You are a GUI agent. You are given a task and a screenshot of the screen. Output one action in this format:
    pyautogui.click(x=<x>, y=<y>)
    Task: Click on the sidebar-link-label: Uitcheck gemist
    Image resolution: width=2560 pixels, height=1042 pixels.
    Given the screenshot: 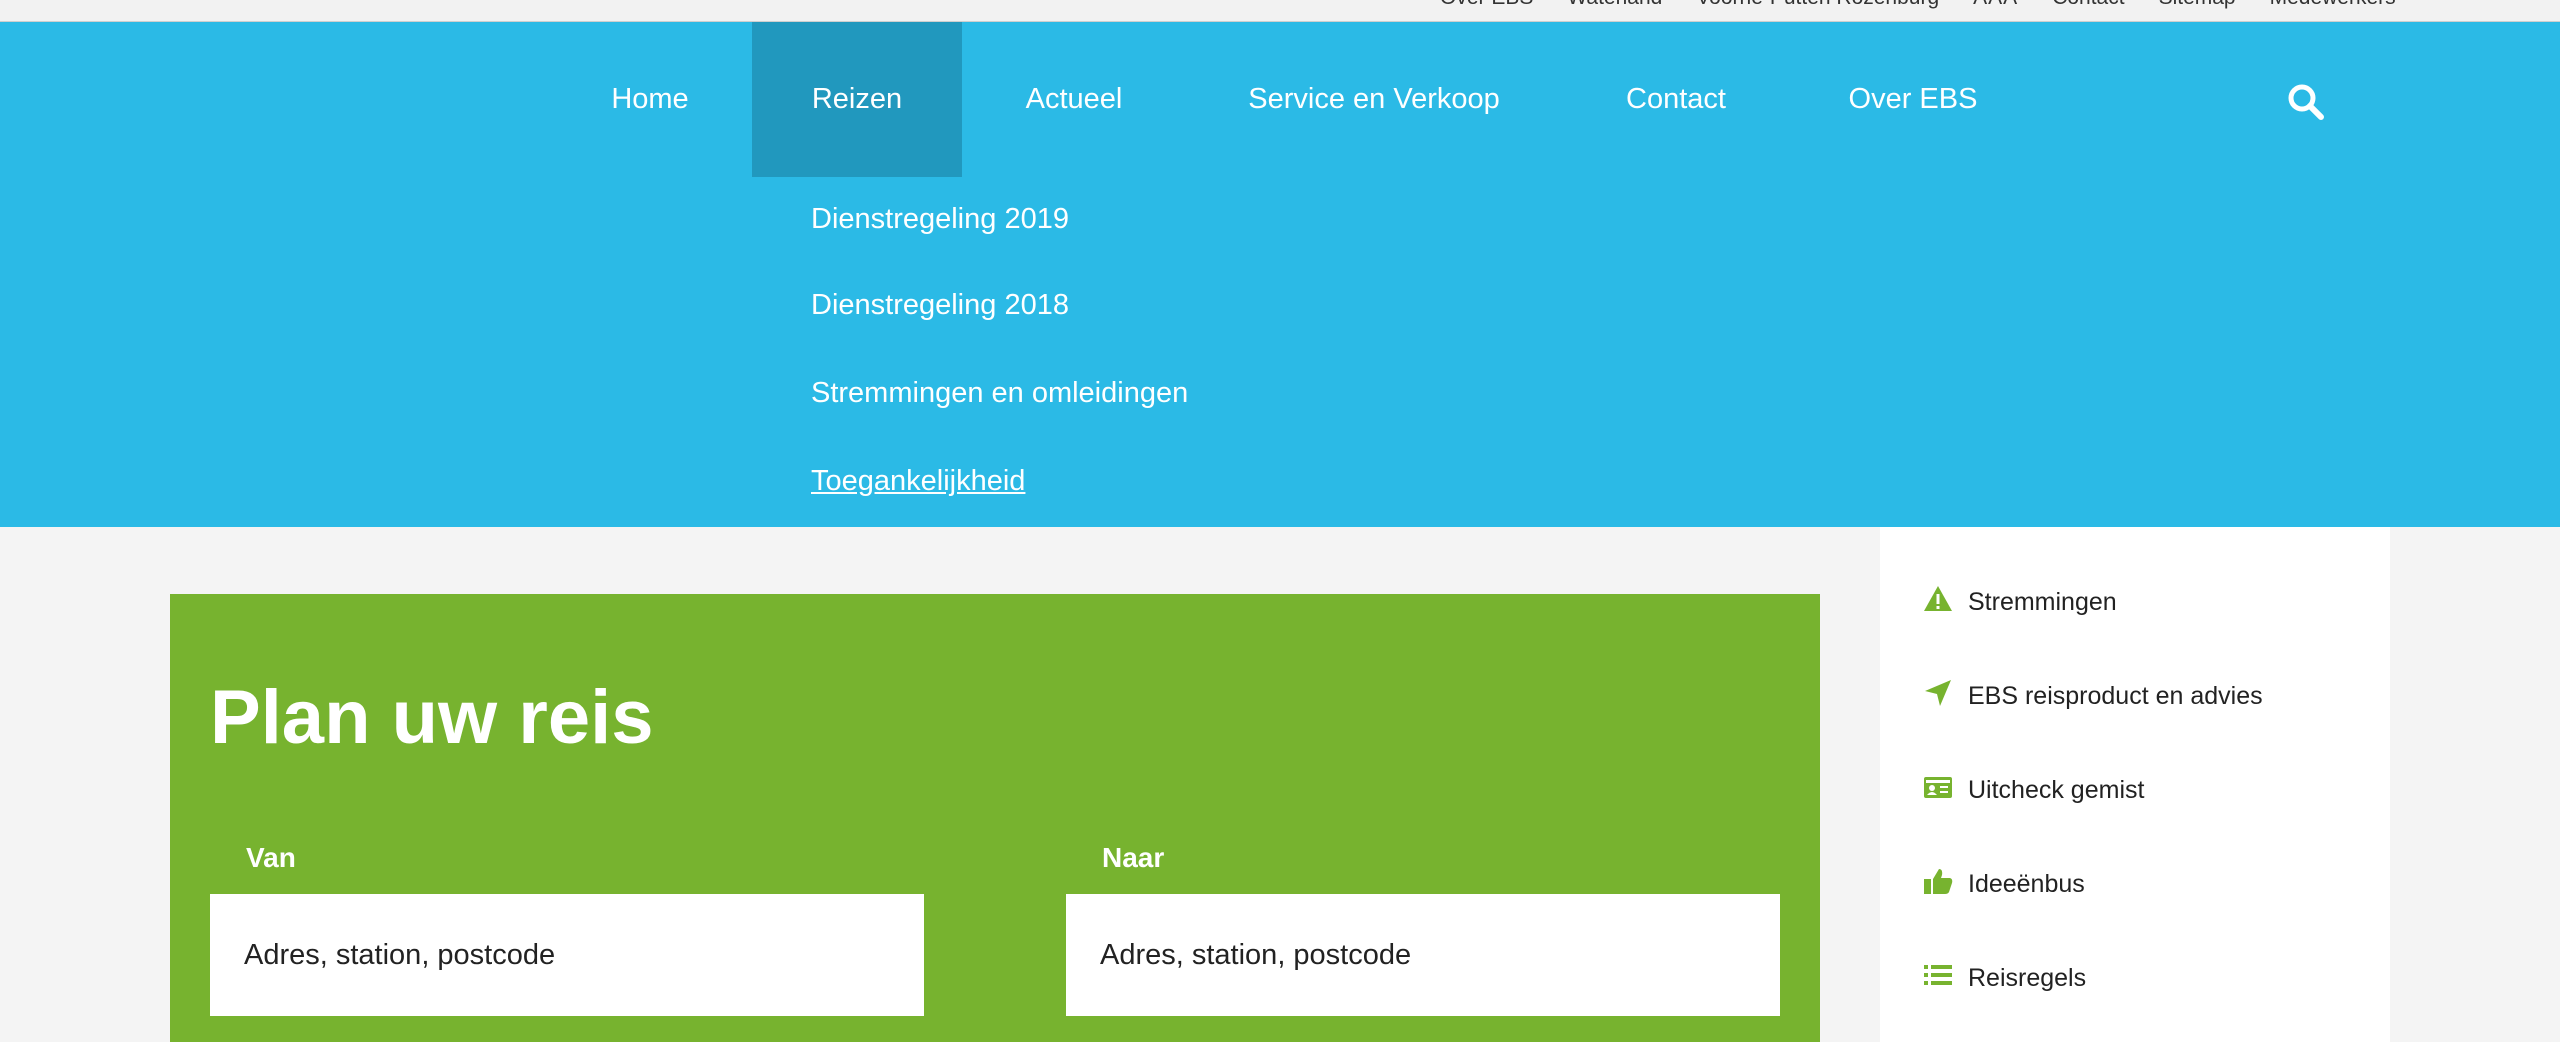 What is the action you would take?
    pyautogui.click(x=2056, y=790)
    